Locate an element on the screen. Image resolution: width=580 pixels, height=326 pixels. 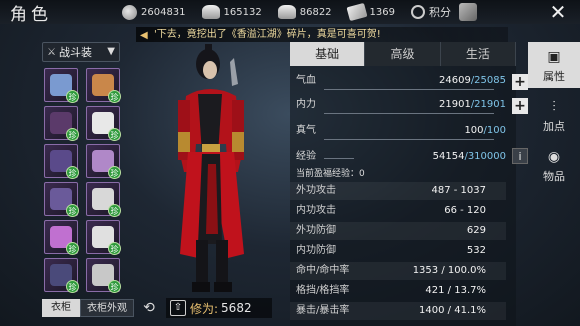
points-icon is located at coordinates (418, 12).